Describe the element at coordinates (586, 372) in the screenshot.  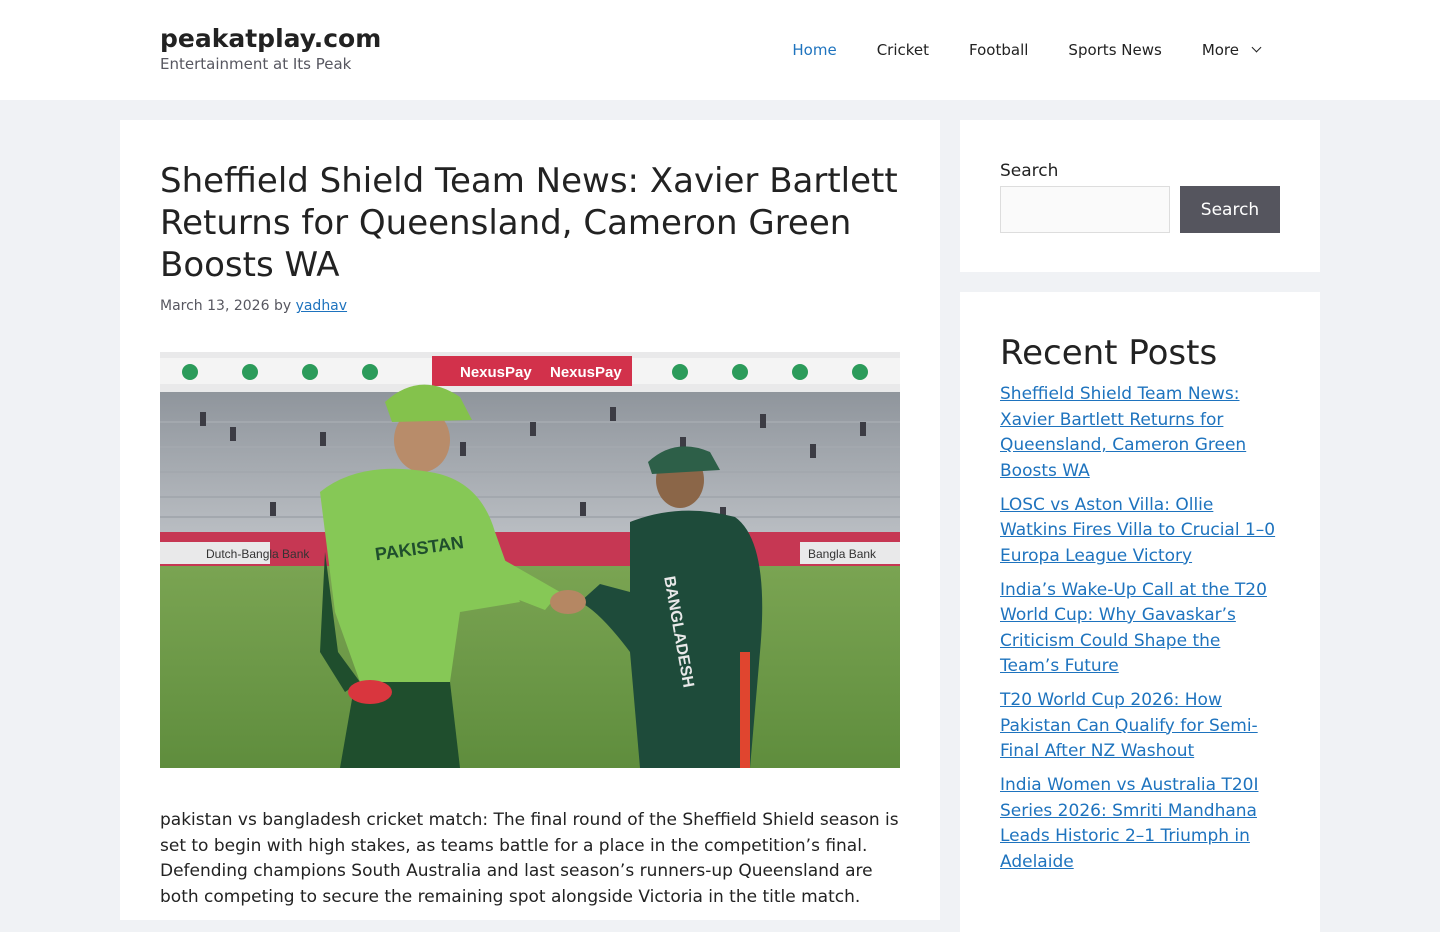
I see `billboard-text-2: NexusPay` at that location.